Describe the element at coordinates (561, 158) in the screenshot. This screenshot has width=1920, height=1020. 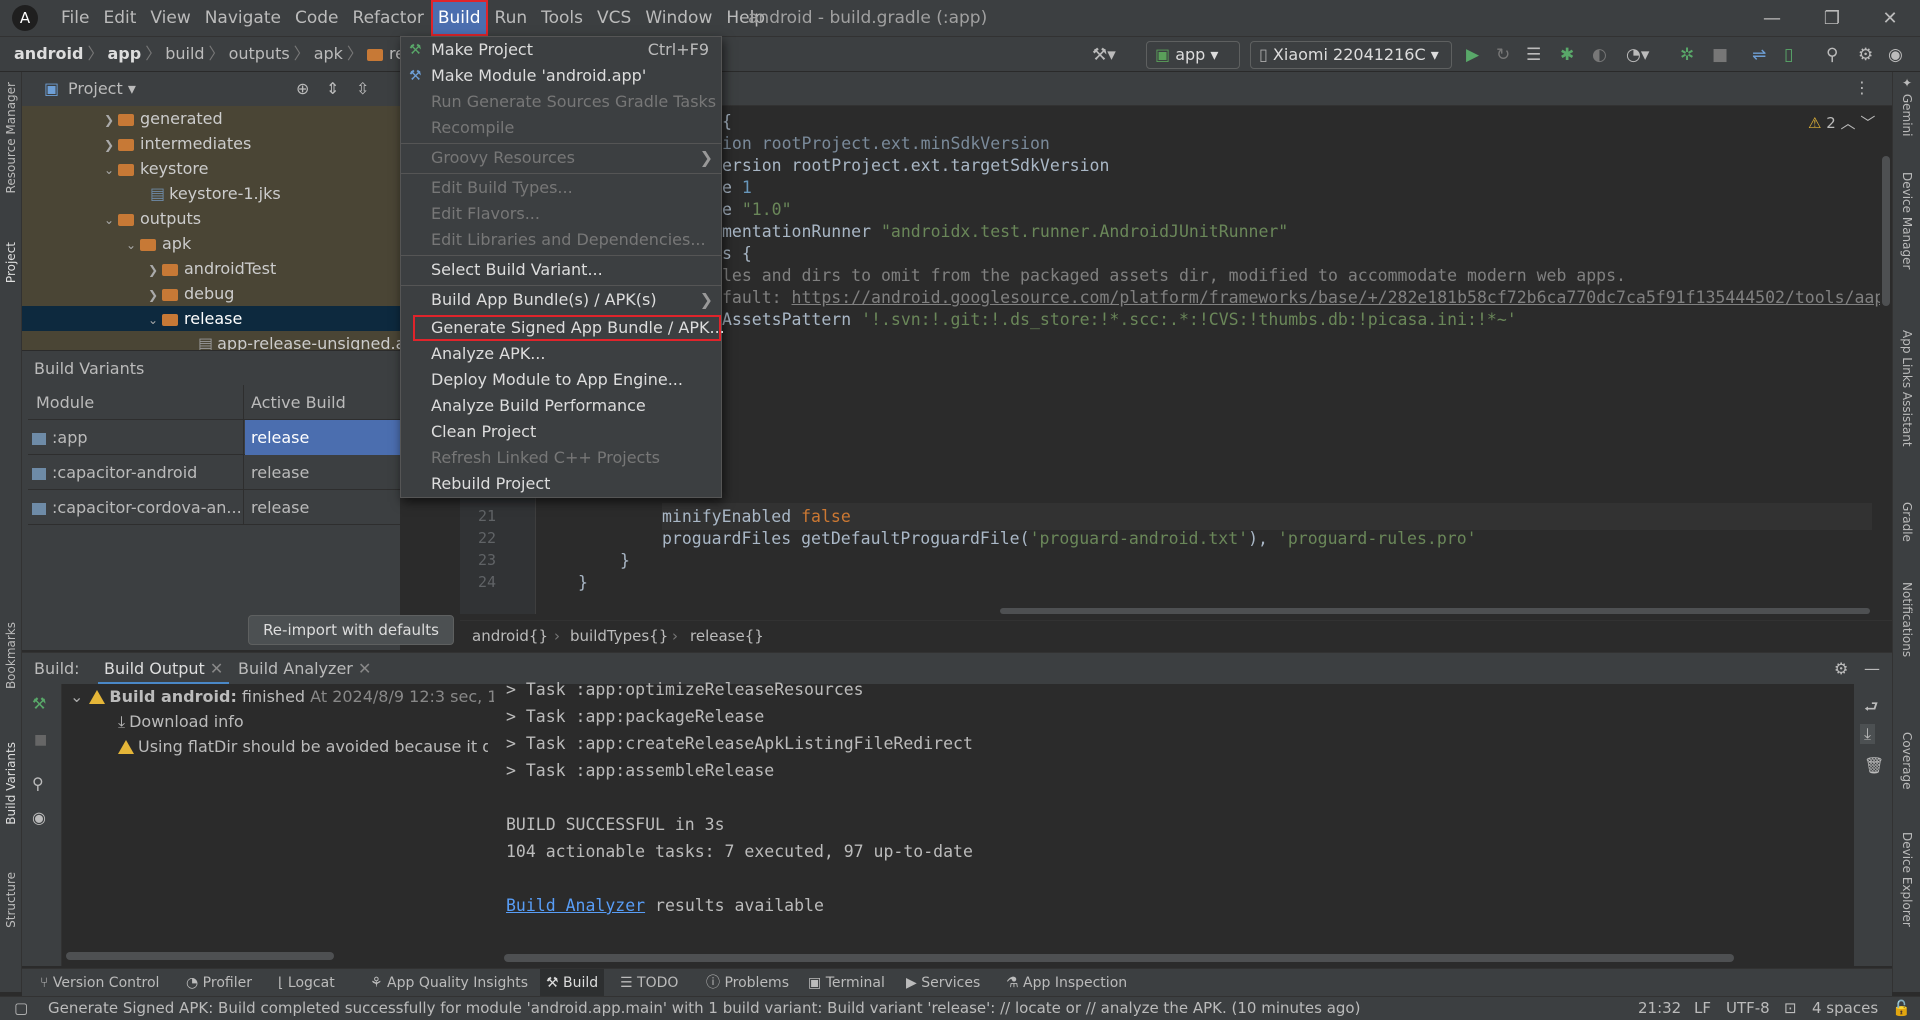
I see `menu-item-groovy: Groovy Resources ❯` at that location.